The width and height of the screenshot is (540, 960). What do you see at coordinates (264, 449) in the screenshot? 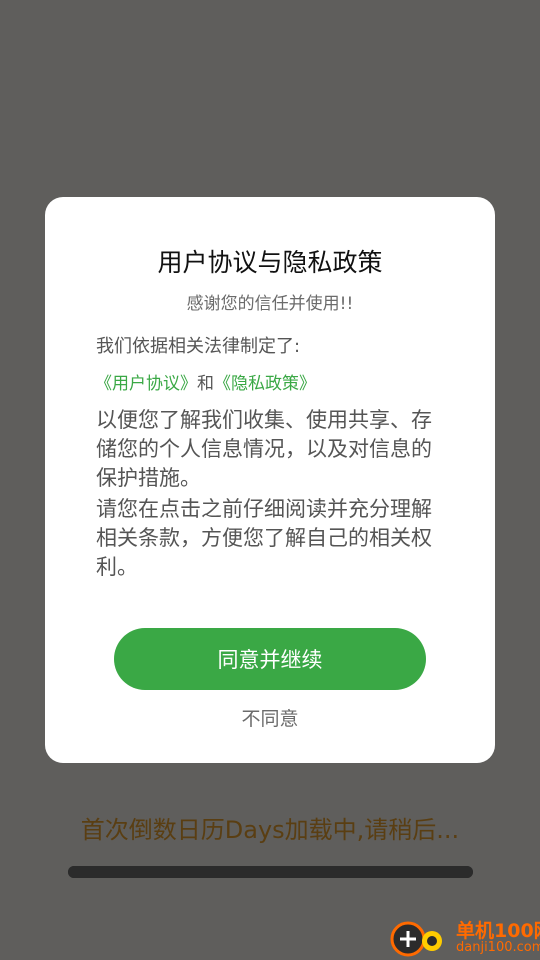
I see `dialog-paragraph-1: 以便您了解我们收集、使用共享、存储您的个人信息情况，以及对信息的保护措施。` at bounding box center [264, 449].